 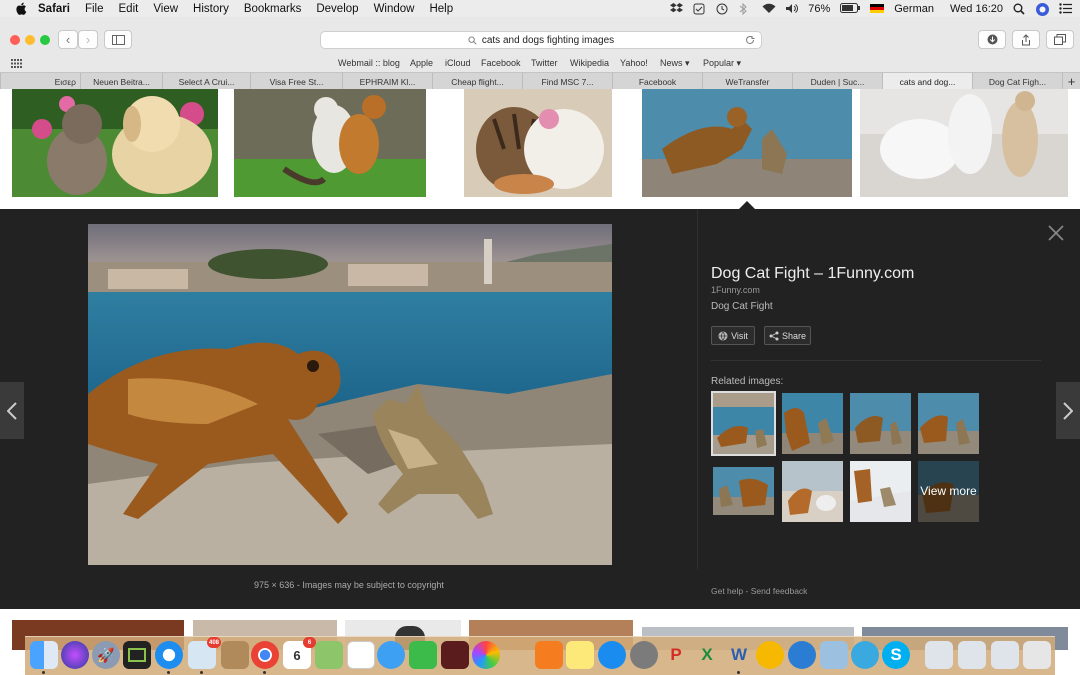 I want to click on tab: Εισερ, so click(x=40, y=81).